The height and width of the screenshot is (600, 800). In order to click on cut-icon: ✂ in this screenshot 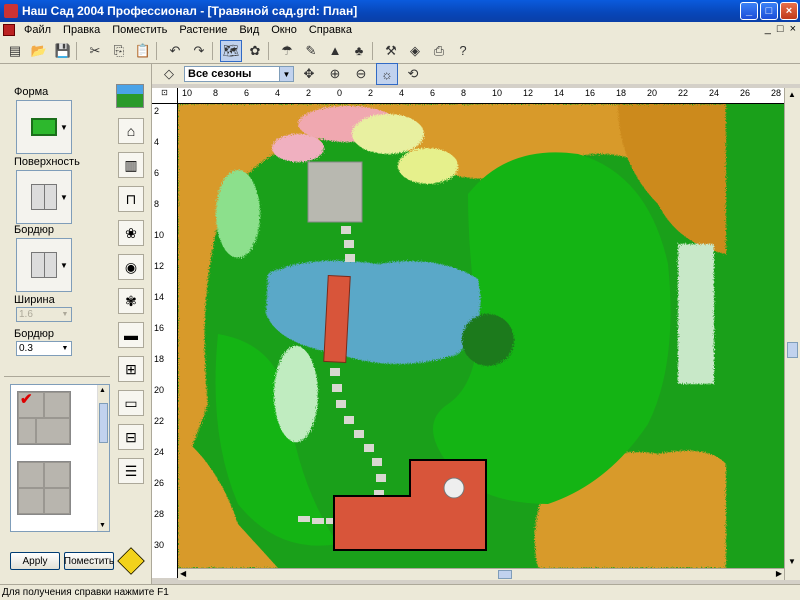, I will do `click(95, 51)`.